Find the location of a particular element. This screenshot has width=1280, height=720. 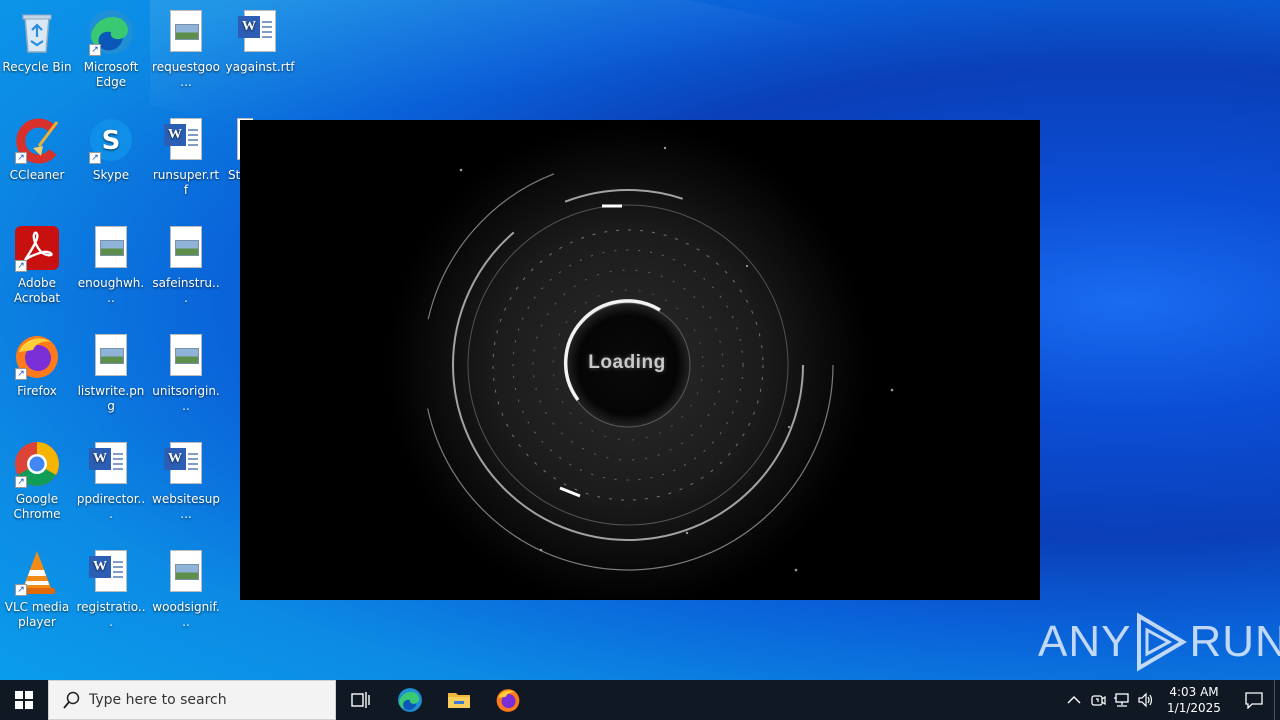

task-view-icon is located at coordinates (360, 700).